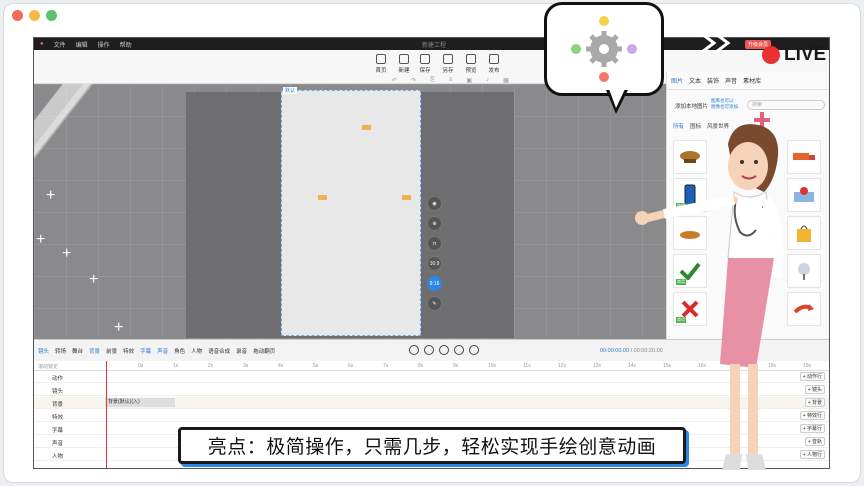 The image size is (864, 486). What do you see at coordinates (404, 59) in the screenshot?
I see `new-file-icon` at bounding box center [404, 59].